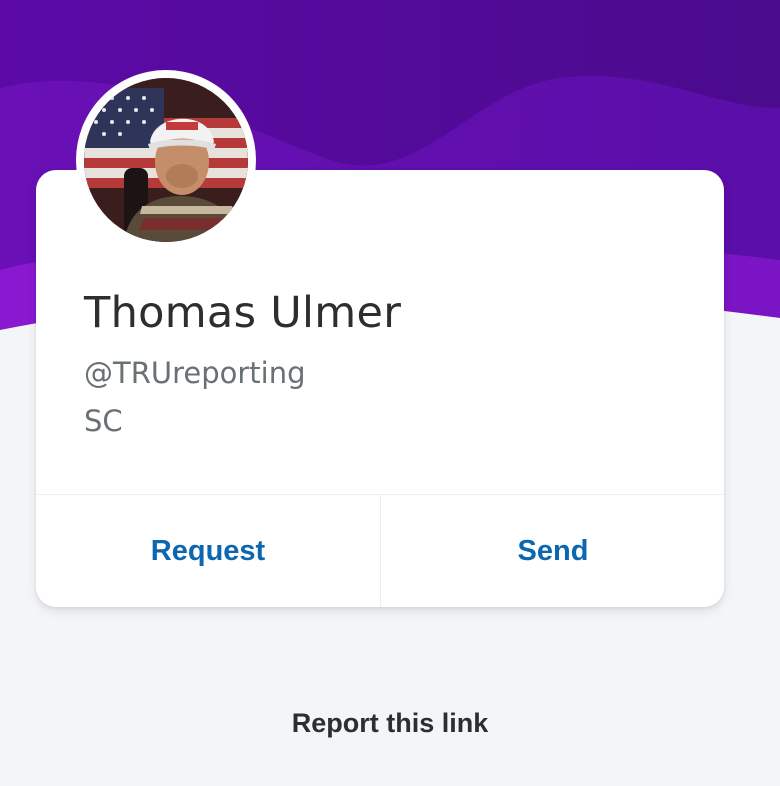  What do you see at coordinates (195, 373) in the screenshot?
I see `profile-handle: @TRUreporting` at bounding box center [195, 373].